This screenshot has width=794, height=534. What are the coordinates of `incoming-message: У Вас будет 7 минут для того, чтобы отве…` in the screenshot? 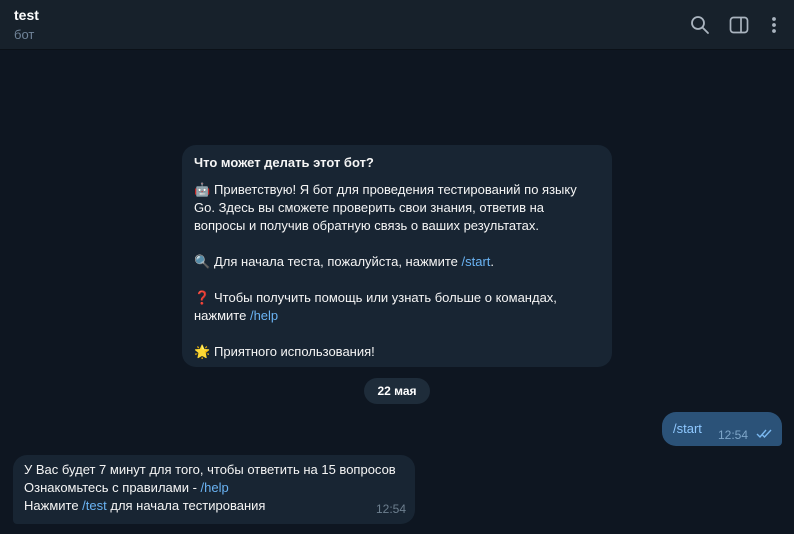 It's located at (214, 489).